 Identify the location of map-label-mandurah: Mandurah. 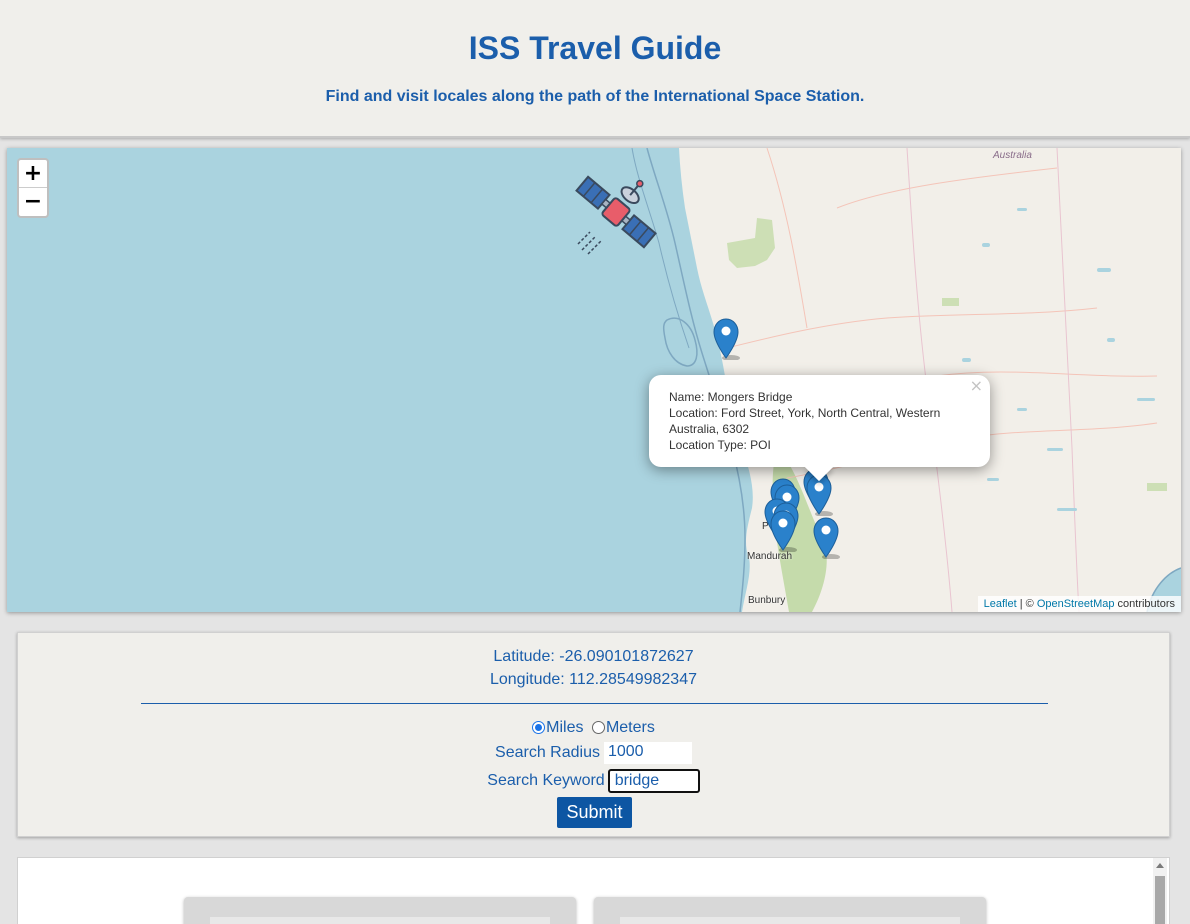
(770, 556).